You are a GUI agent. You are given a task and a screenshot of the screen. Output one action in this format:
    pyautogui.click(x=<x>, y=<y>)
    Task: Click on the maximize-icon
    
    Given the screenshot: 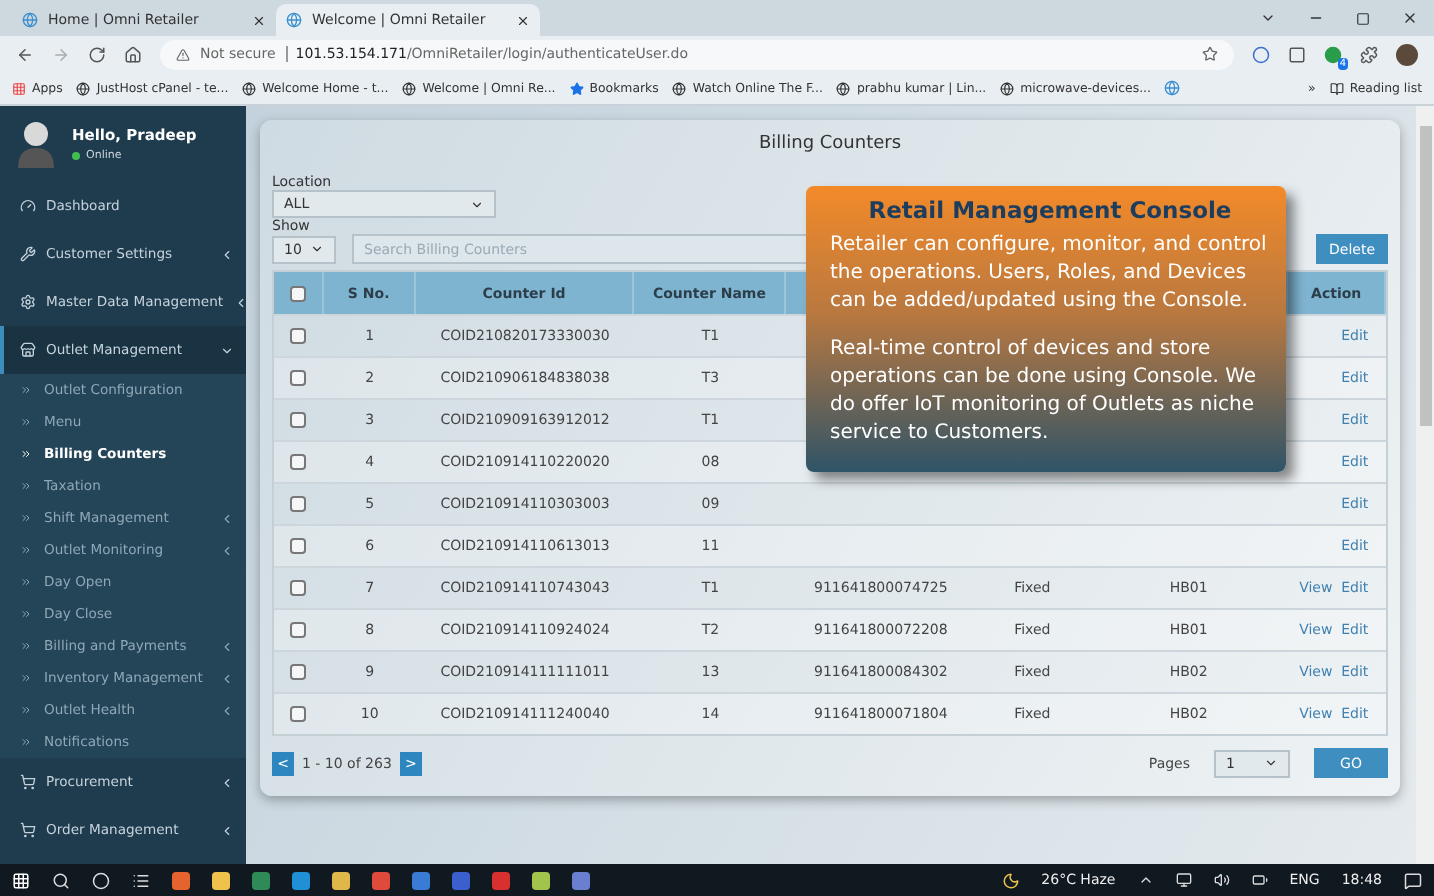 What is the action you would take?
    pyautogui.click(x=1363, y=18)
    